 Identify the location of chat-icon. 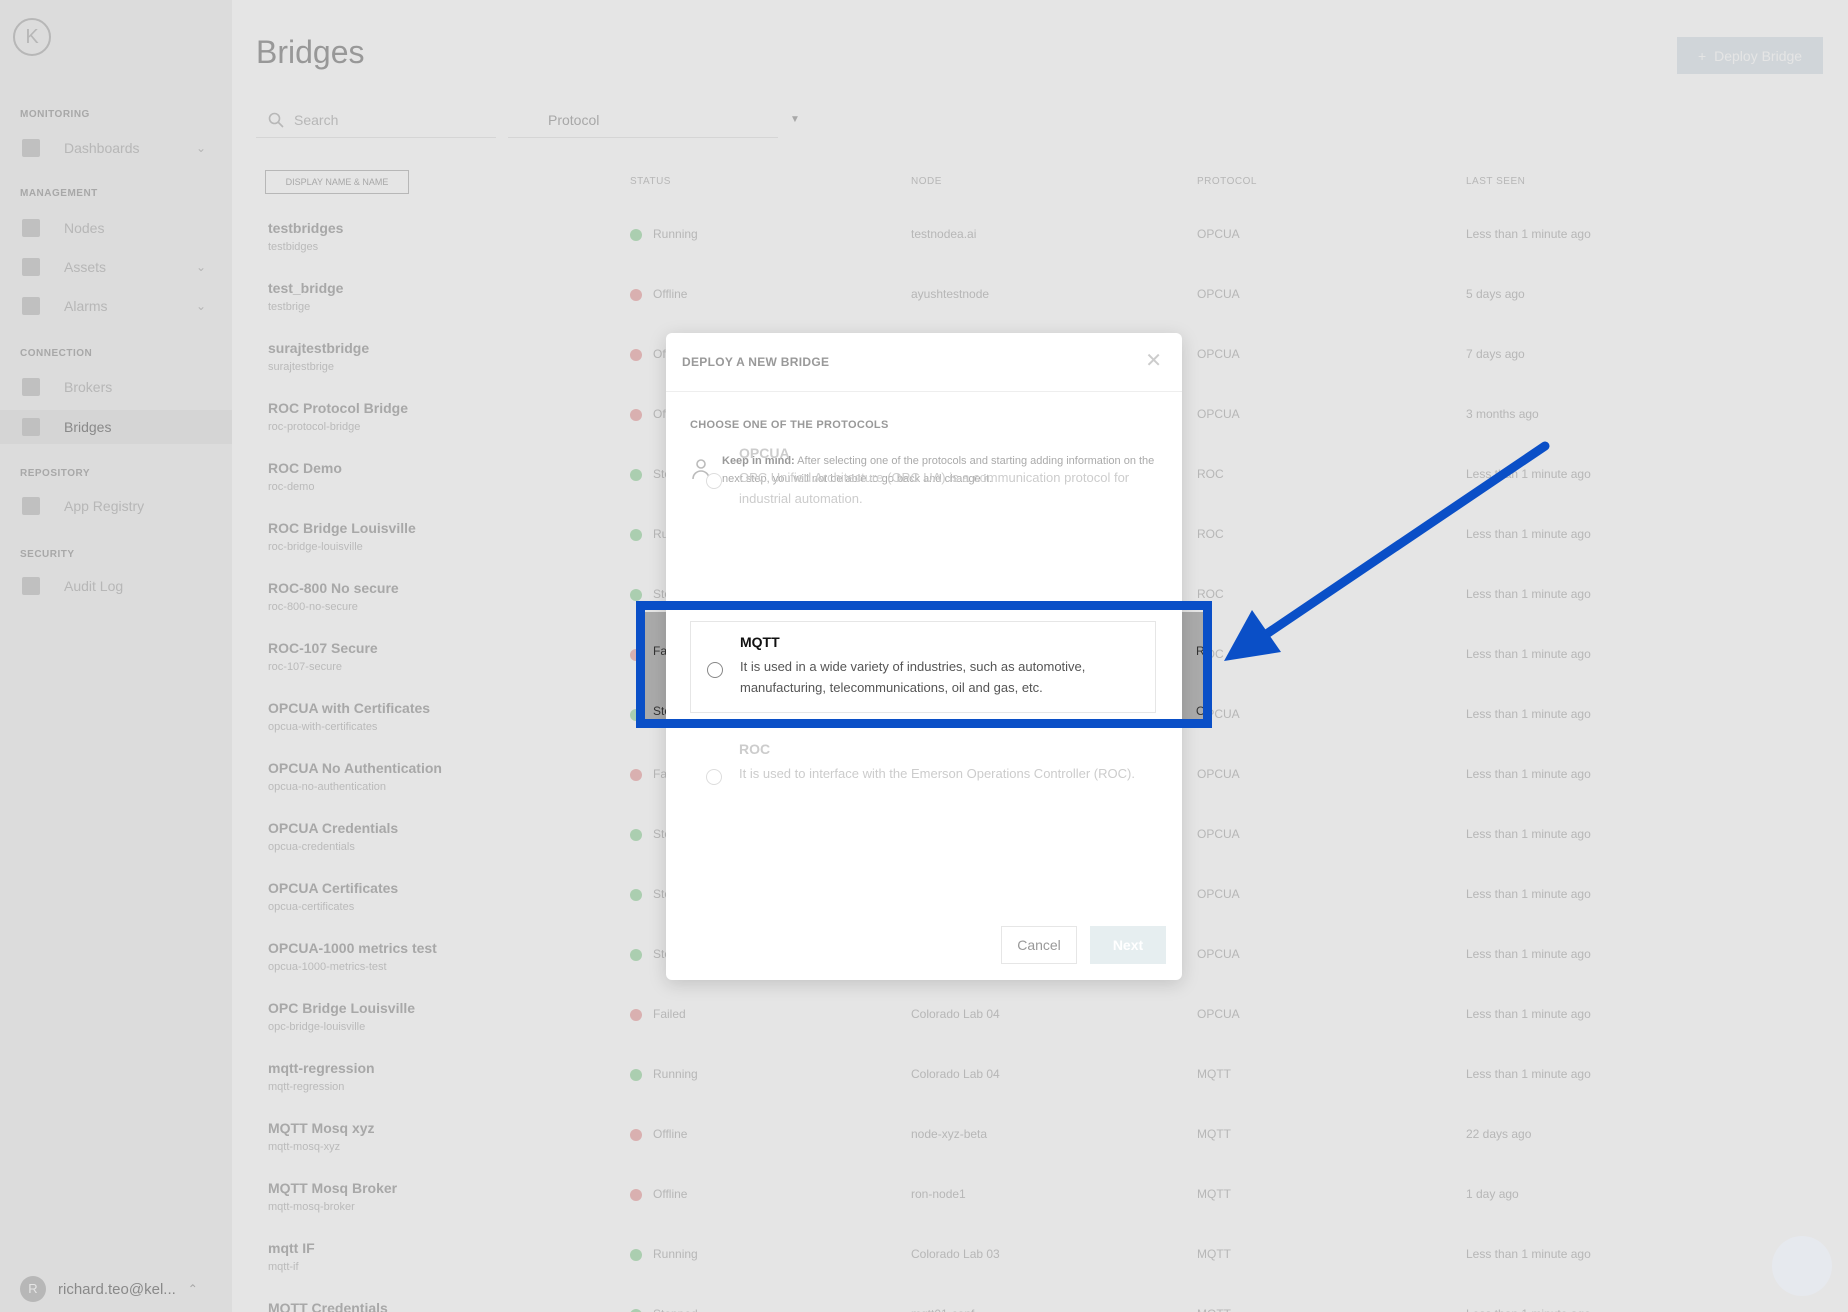
(1802, 1266).